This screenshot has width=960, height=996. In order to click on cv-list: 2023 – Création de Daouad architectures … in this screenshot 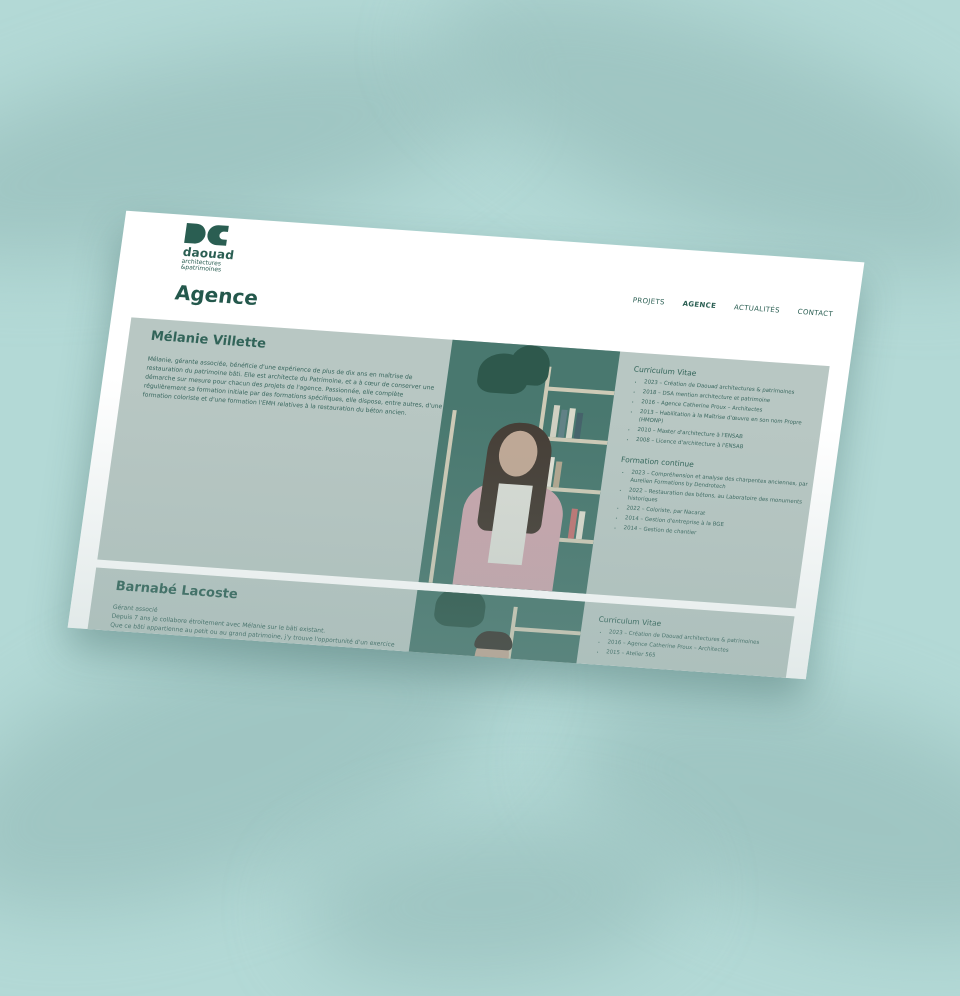, I will do `click(718, 416)`.